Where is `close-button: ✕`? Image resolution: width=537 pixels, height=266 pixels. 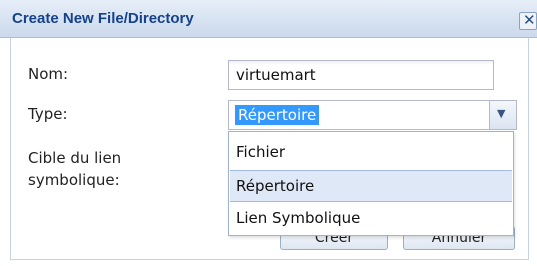
close-button: ✕ is located at coordinates (528, 21).